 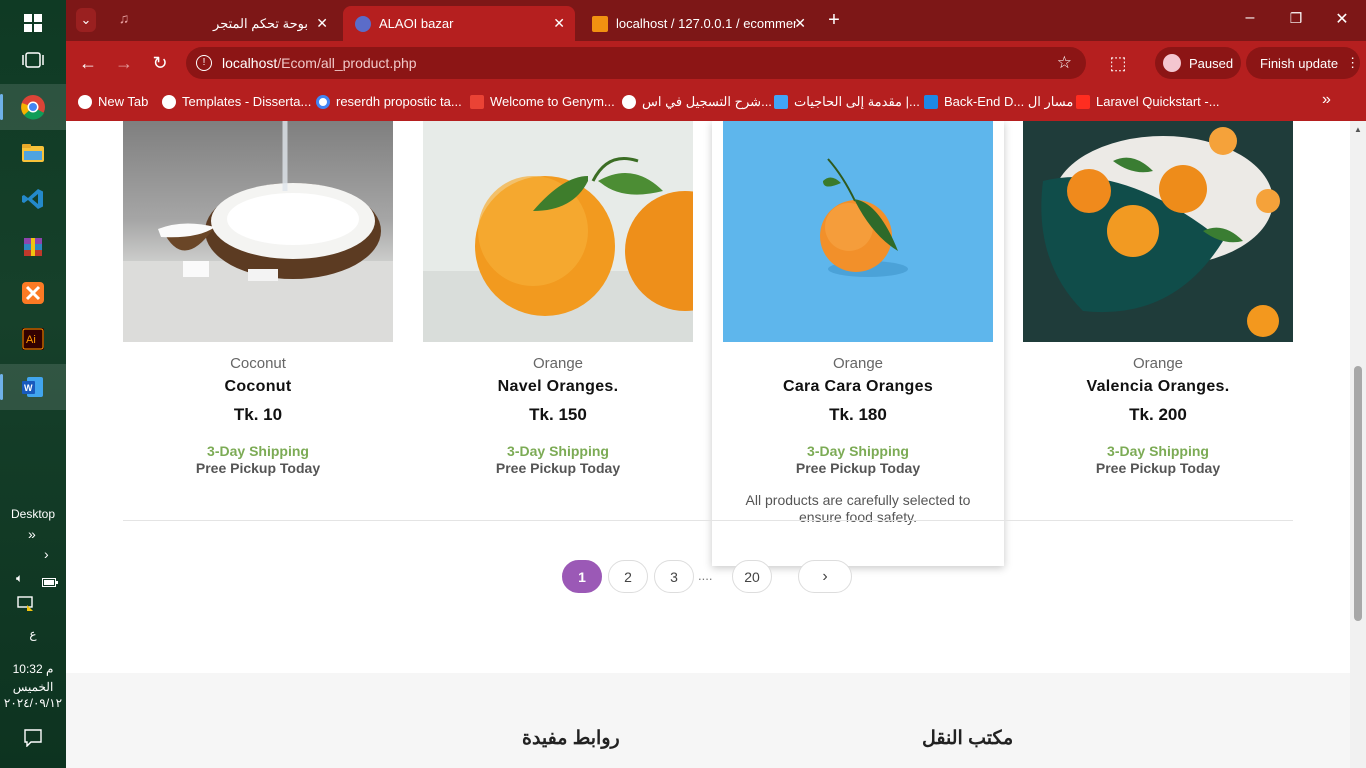 I want to click on bookmarks-overflow-icon: », so click(x=1326, y=100).